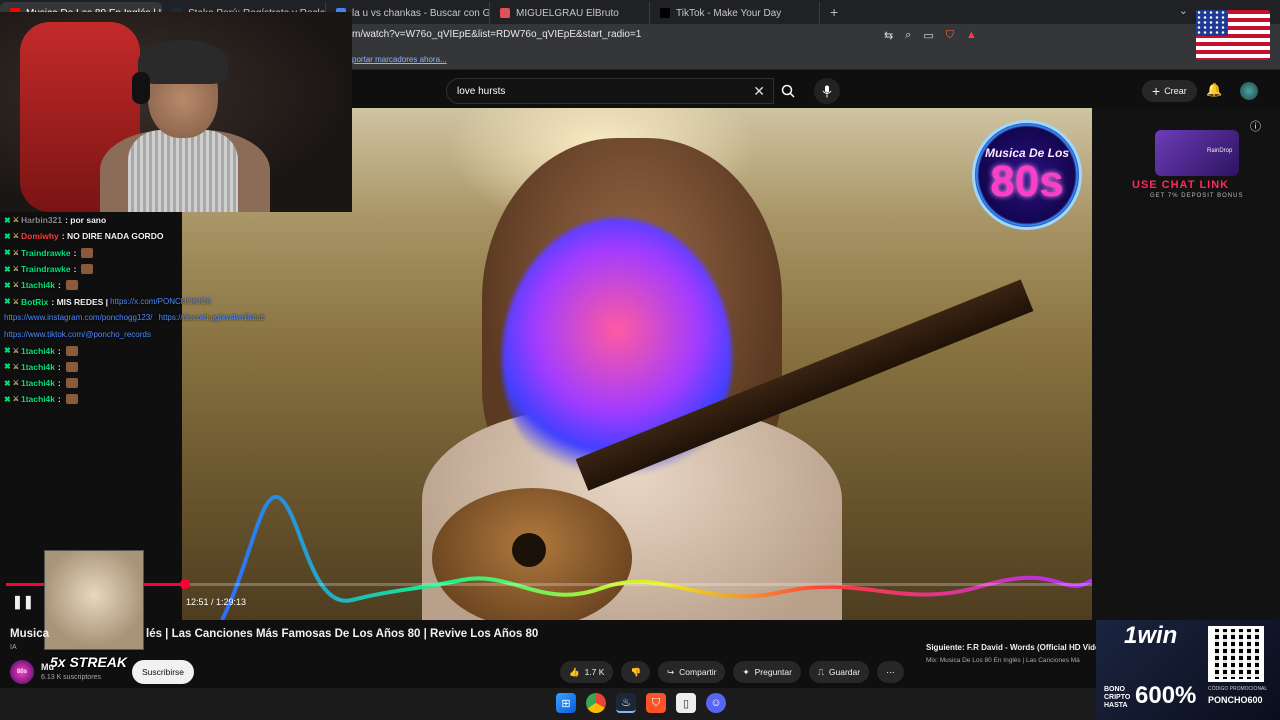 This screenshot has height=720, width=1280. What do you see at coordinates (610, 91) in the screenshot?
I see `search-box: love hursts ✕` at bounding box center [610, 91].